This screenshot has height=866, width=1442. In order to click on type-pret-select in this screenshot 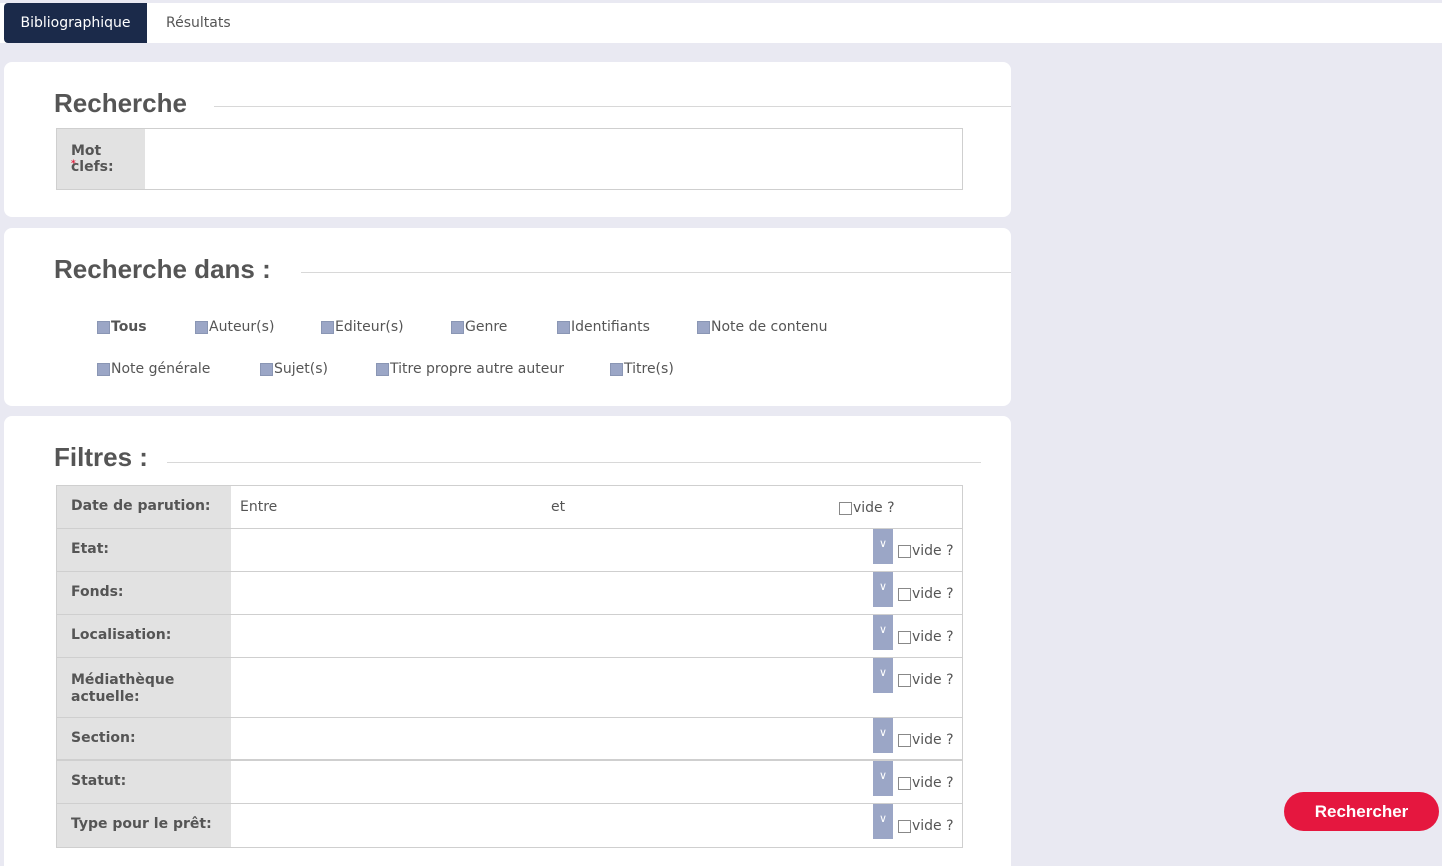, I will do `click(552, 825)`.